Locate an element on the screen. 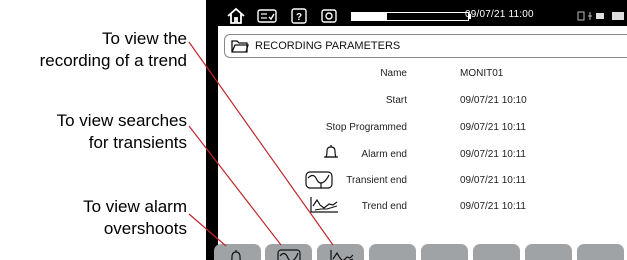 This screenshot has width=627, height=260. param-label-trend-end: Trend end is located at coordinates (384, 206).